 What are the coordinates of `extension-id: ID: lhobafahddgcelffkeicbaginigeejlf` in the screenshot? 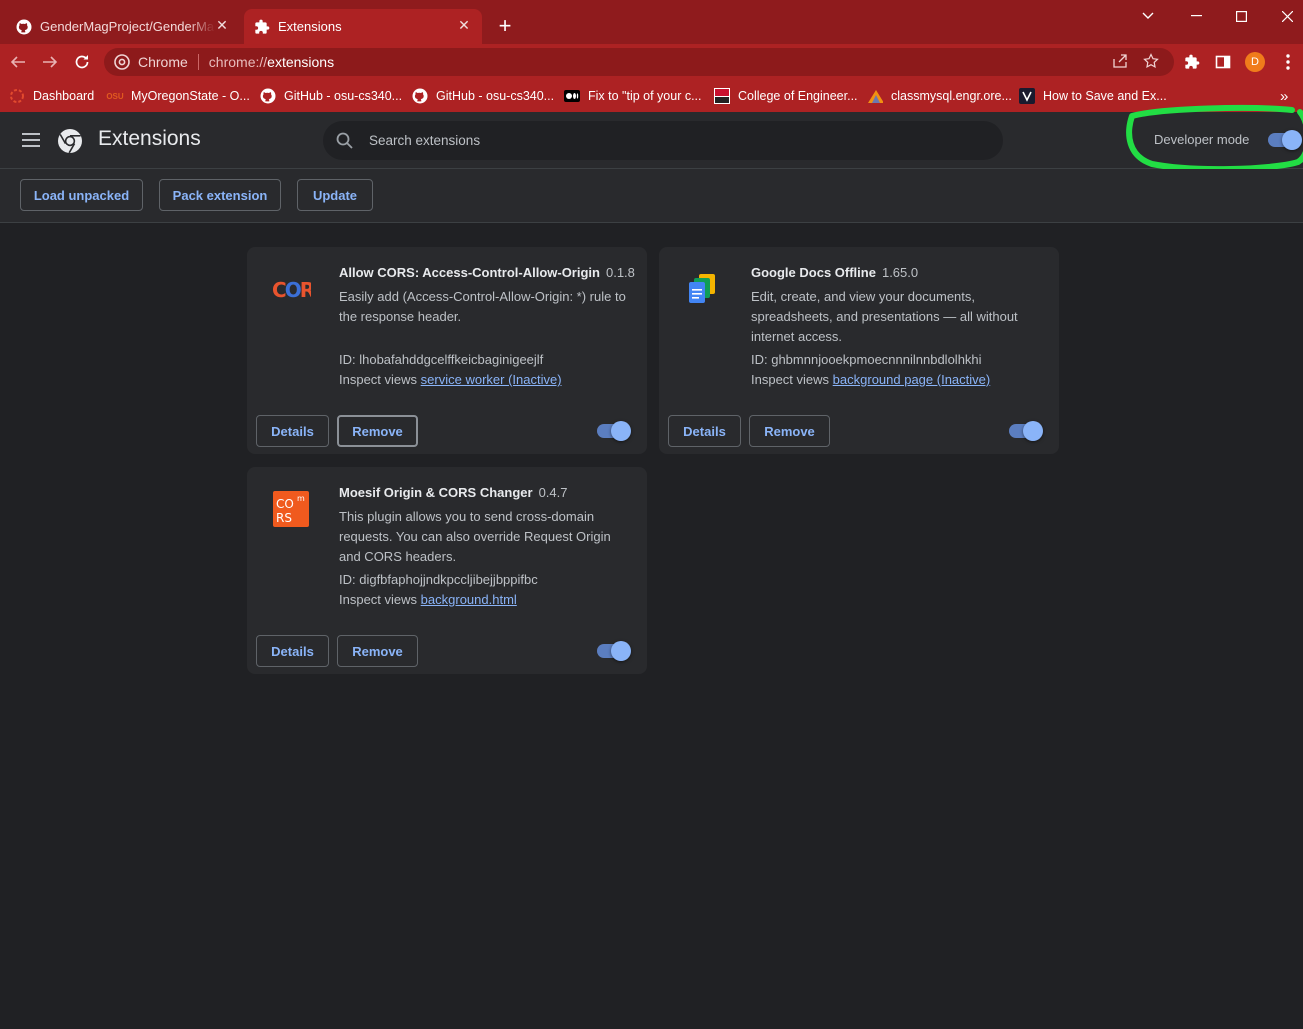 It's located at (441, 359).